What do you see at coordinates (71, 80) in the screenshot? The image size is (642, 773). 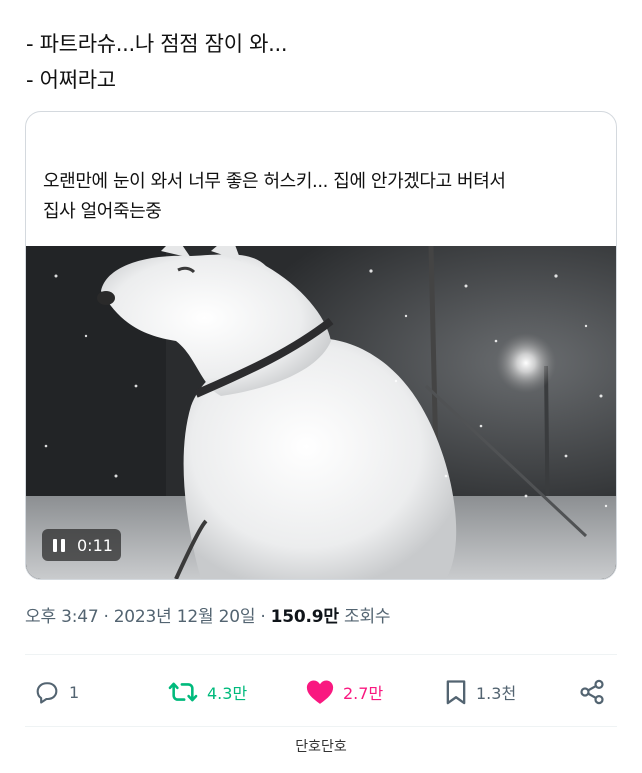 I see `dialog-line-2: - 어쩌라고` at bounding box center [71, 80].